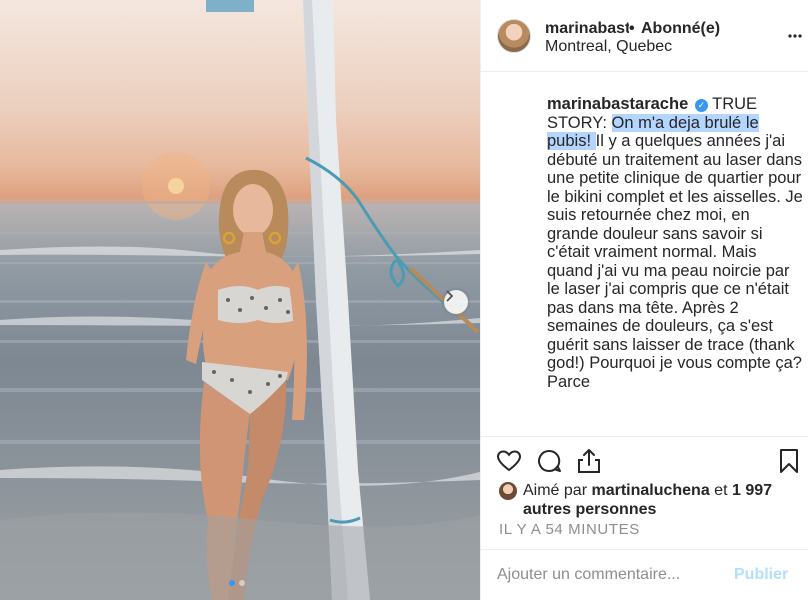 The width and height of the screenshot is (808, 600). What do you see at coordinates (508, 491) in the screenshot?
I see `liker-avatar` at bounding box center [508, 491].